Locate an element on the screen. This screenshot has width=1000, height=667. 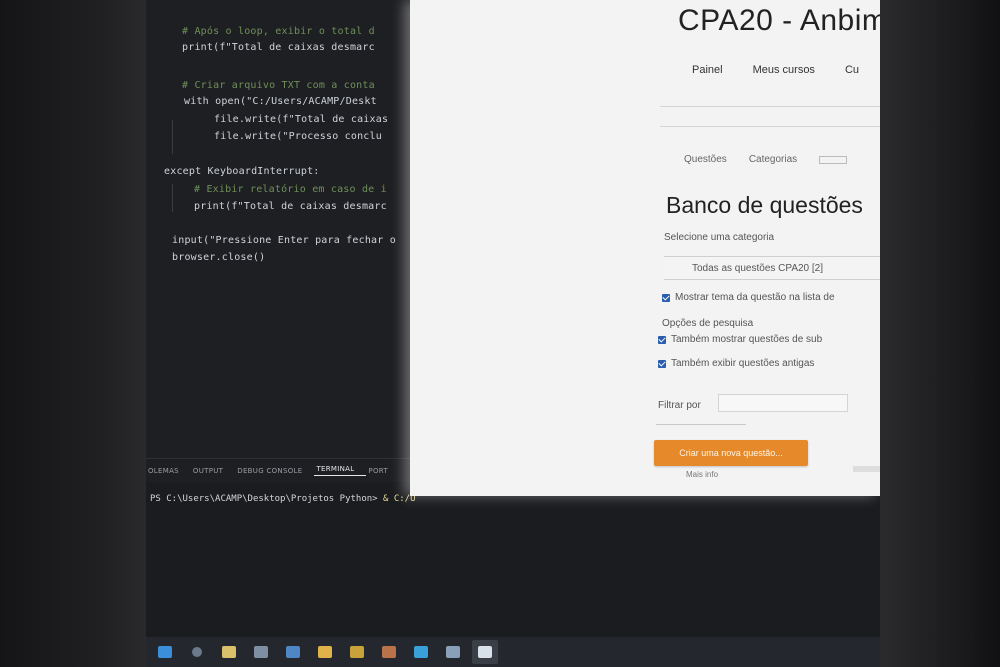
tab-terminal: TERMINAL is located at coordinates (340, 470).